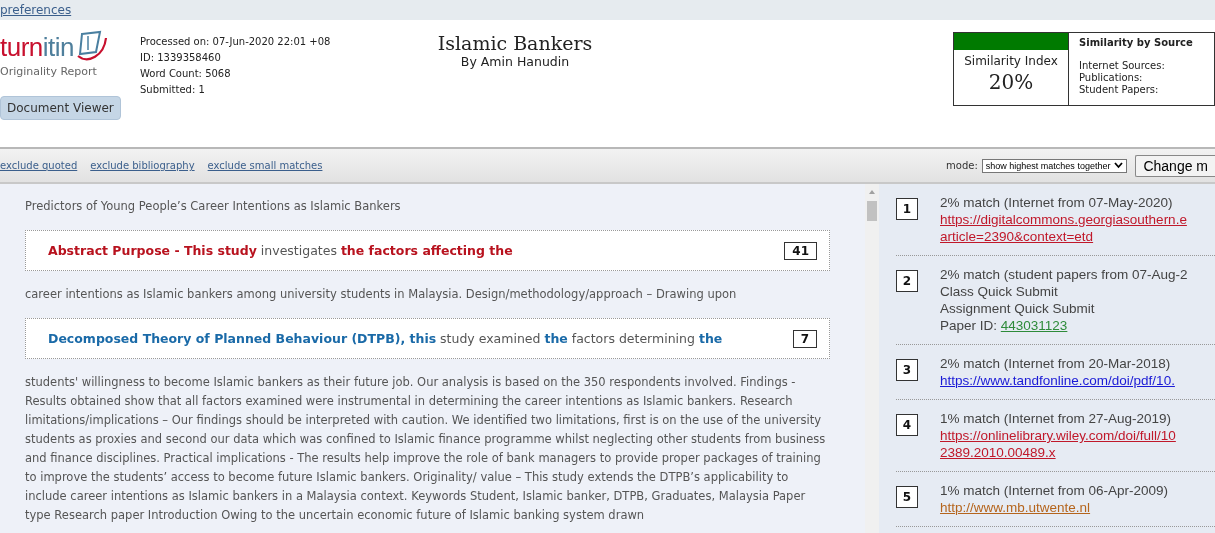 This screenshot has width=1215, height=533. Describe the element at coordinates (381, 294) in the screenshot. I see `document-text: career intentions as Islamic bankers among university students in Malaysia. Design/methodology/approach – Drawing upon` at that location.